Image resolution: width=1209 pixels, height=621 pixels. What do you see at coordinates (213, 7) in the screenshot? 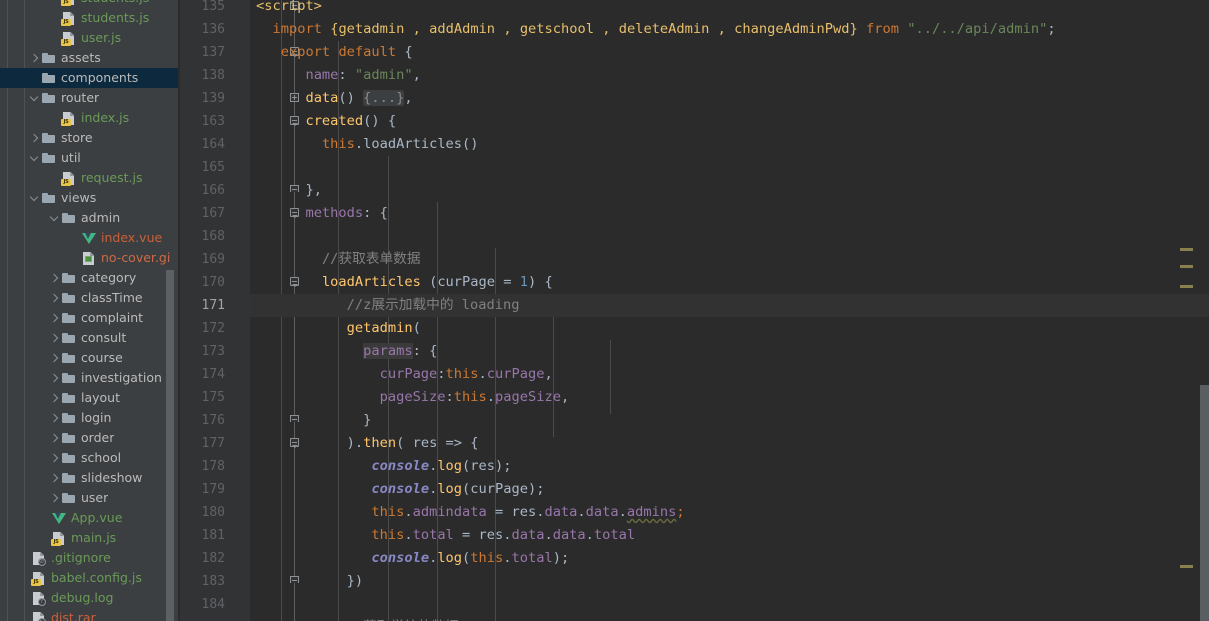
I see `line-number: 135` at bounding box center [213, 7].